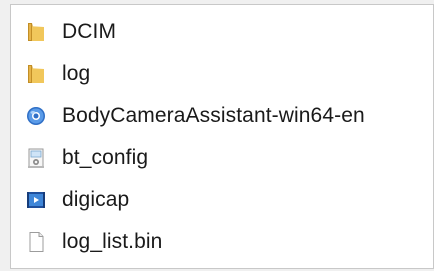 This screenshot has height=271, width=434. Describe the element at coordinates (36, 200) in the screenshot. I see `video-file-icon` at that location.